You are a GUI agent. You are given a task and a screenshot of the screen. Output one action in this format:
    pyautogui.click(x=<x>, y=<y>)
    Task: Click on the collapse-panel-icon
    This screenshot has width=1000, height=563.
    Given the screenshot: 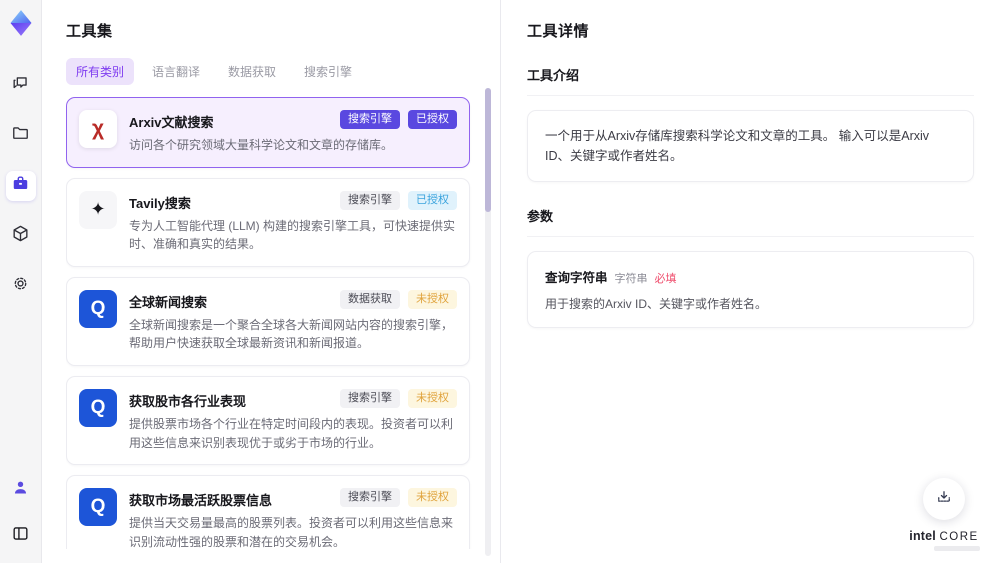 What is the action you would take?
    pyautogui.click(x=20, y=536)
    